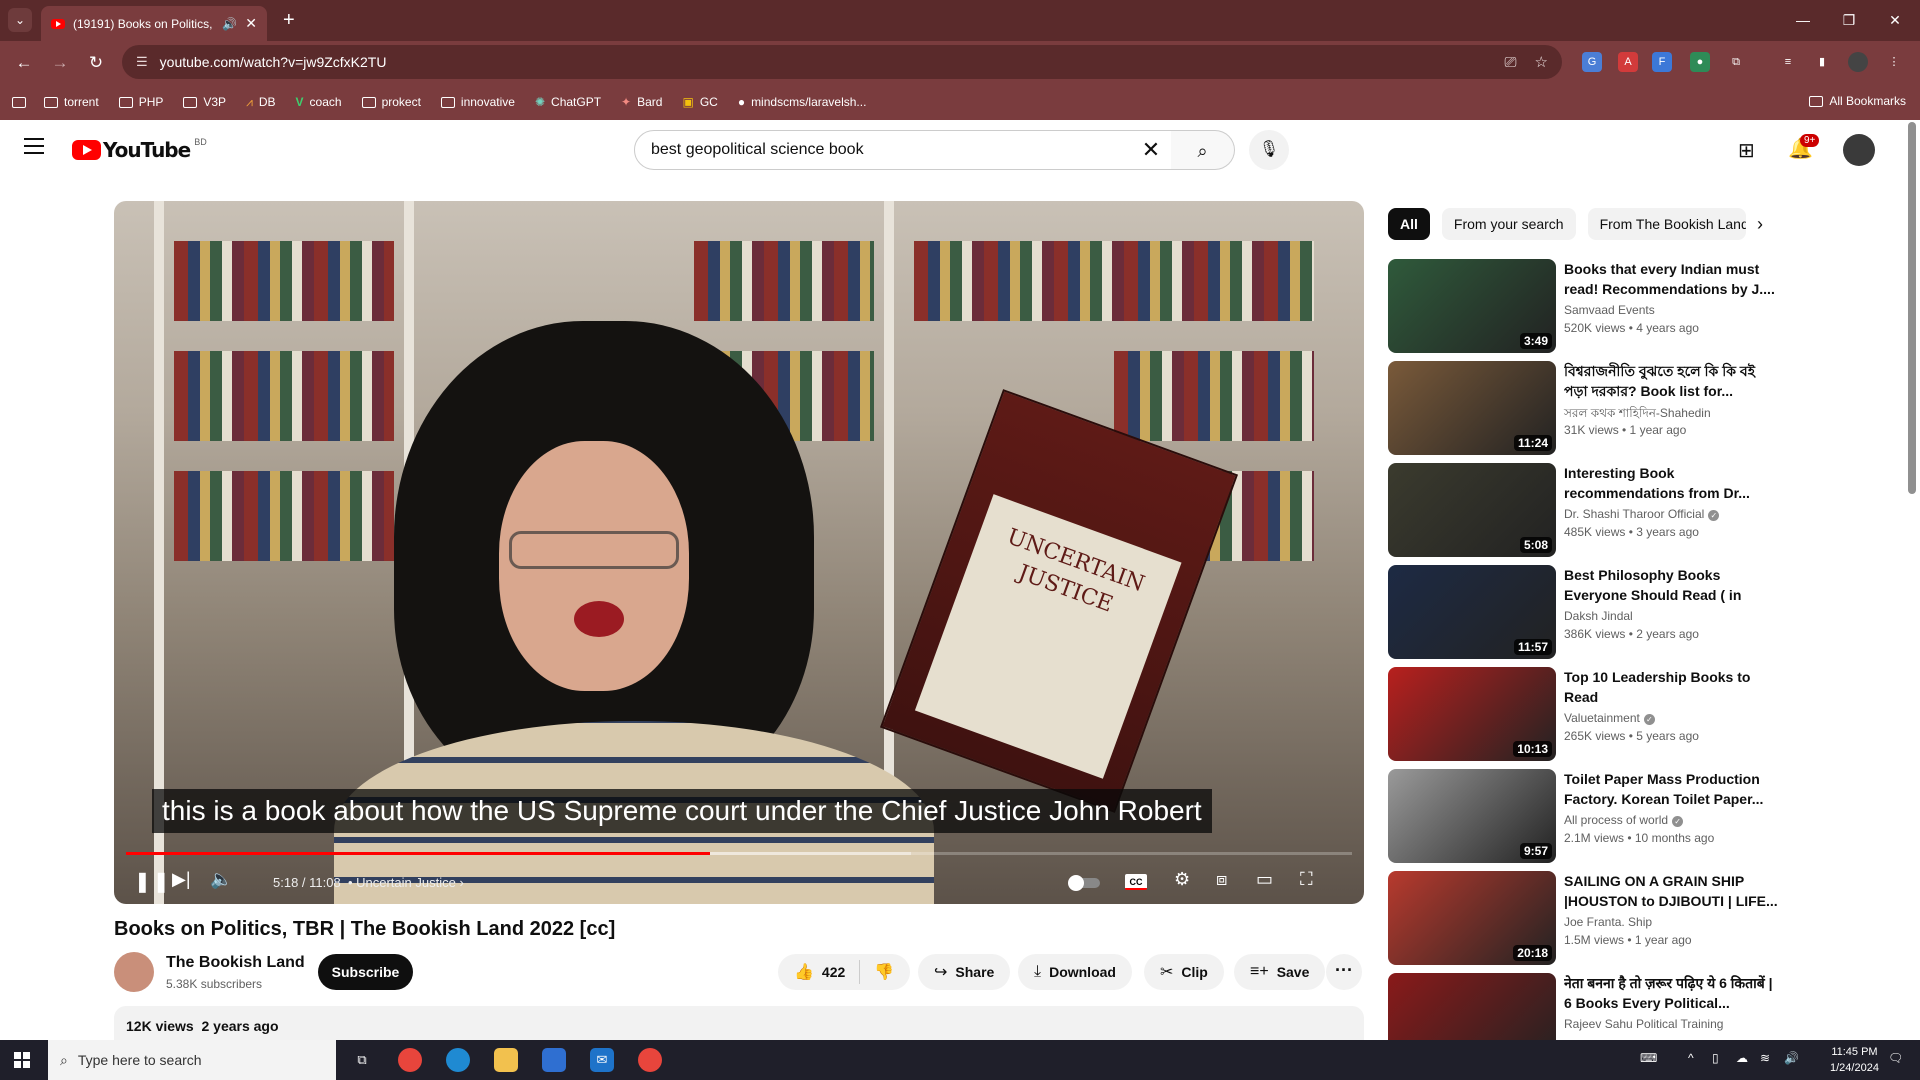 This screenshot has height=1080, width=1920. What do you see at coordinates (1666, 224) in the screenshot?
I see `chip-from-channel: From The Bookish Land` at bounding box center [1666, 224].